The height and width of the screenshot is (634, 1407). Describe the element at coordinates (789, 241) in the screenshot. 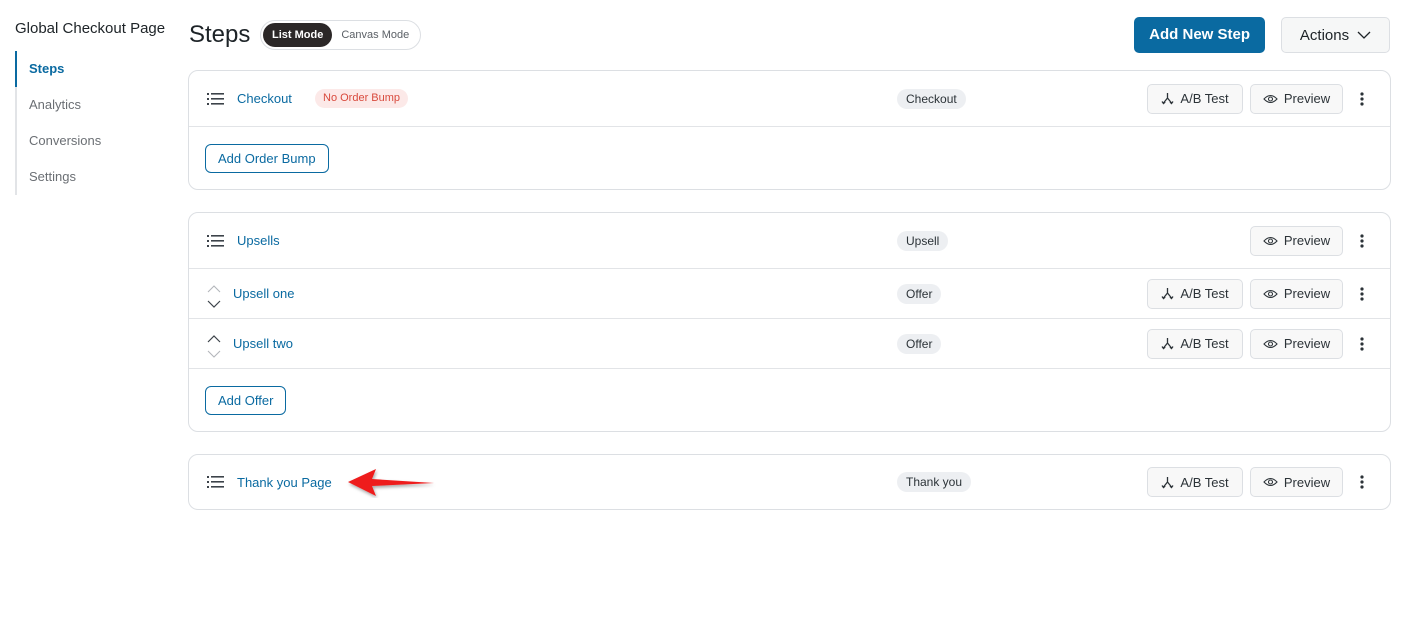

I see `step-row: Upsells Upsell Preview` at that location.